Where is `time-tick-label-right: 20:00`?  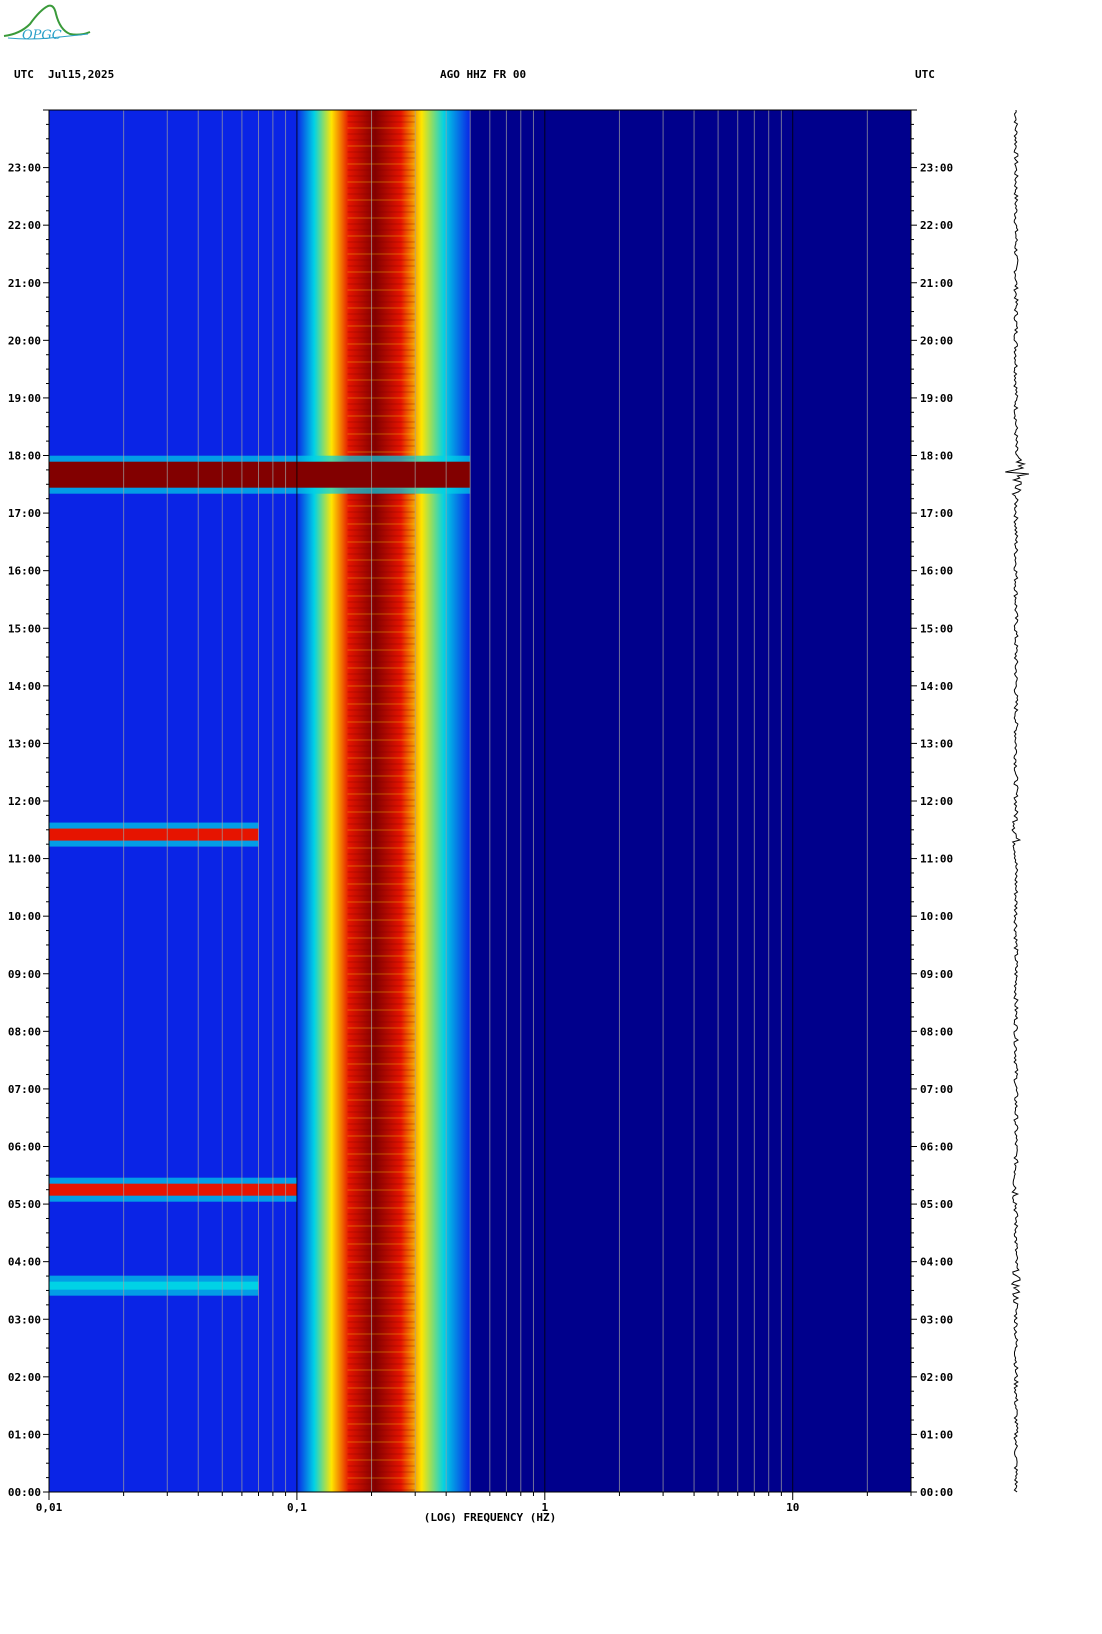
time-tick-label-right: 20:00 is located at coordinates (936, 340).